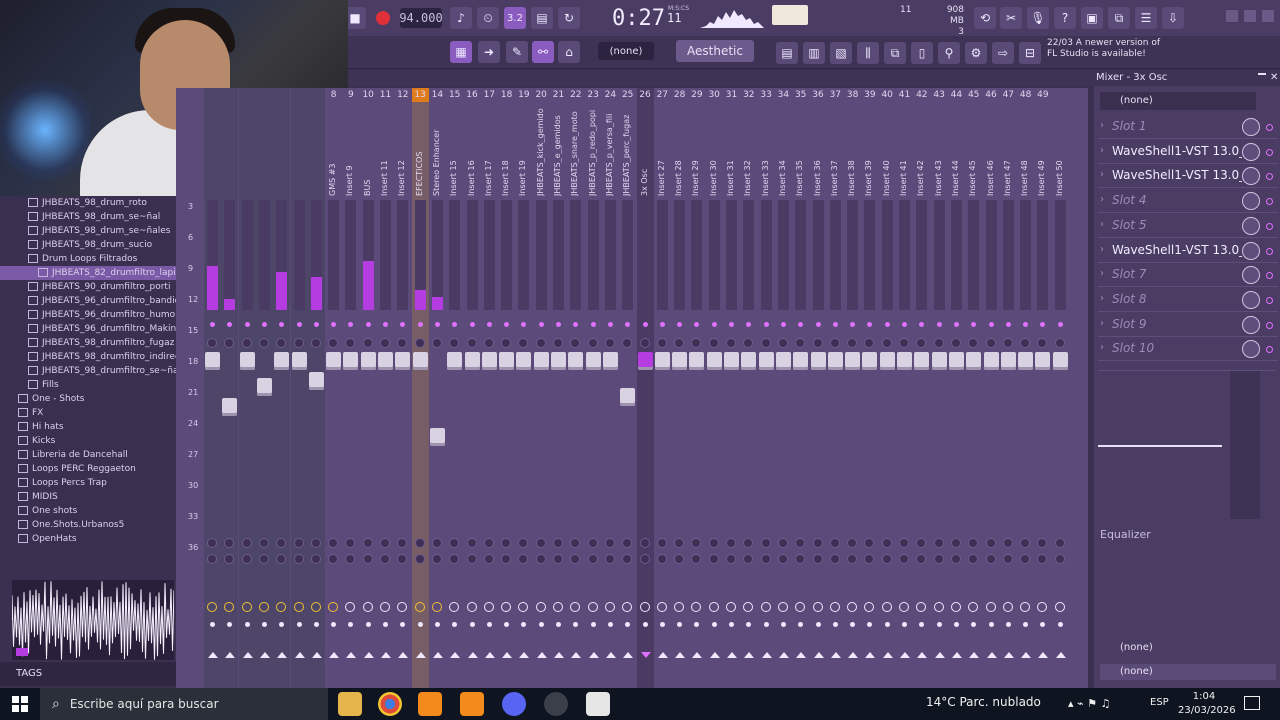  I want to click on taskbar-search: ⌕ Escribe aquí para buscar, so click(184, 704).